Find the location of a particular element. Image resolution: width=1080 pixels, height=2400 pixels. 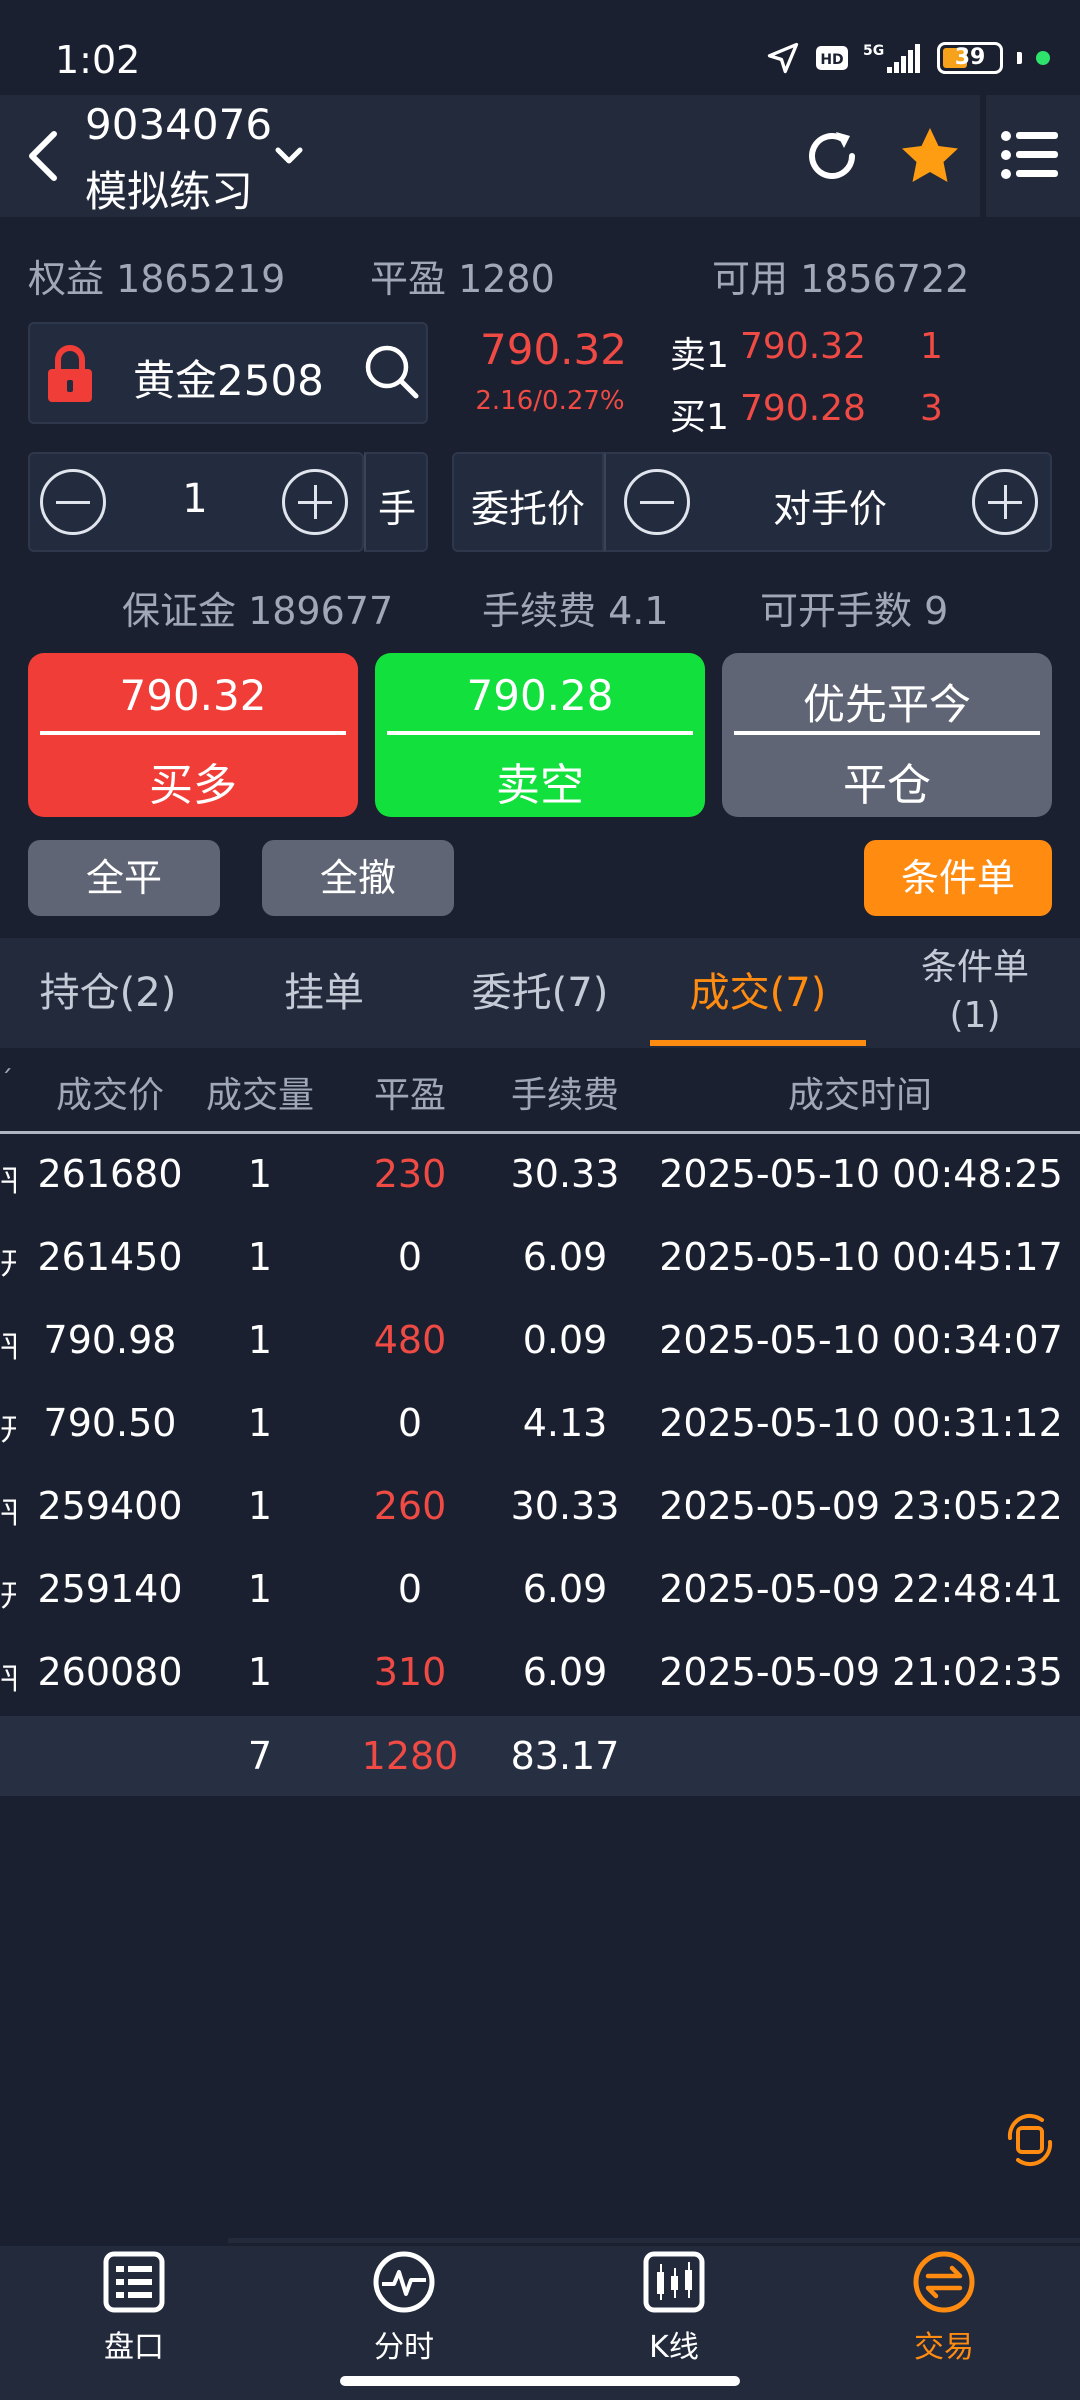

trade-fee: 30.33 is located at coordinates (565, 1174).